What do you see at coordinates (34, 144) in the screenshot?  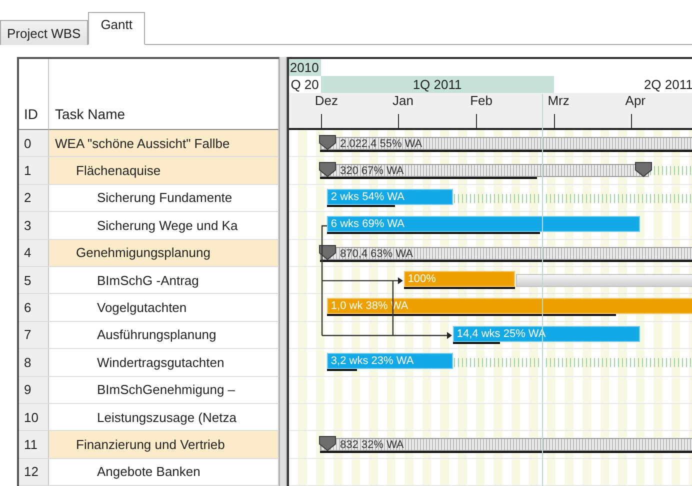 I see `id-cell: 0` at bounding box center [34, 144].